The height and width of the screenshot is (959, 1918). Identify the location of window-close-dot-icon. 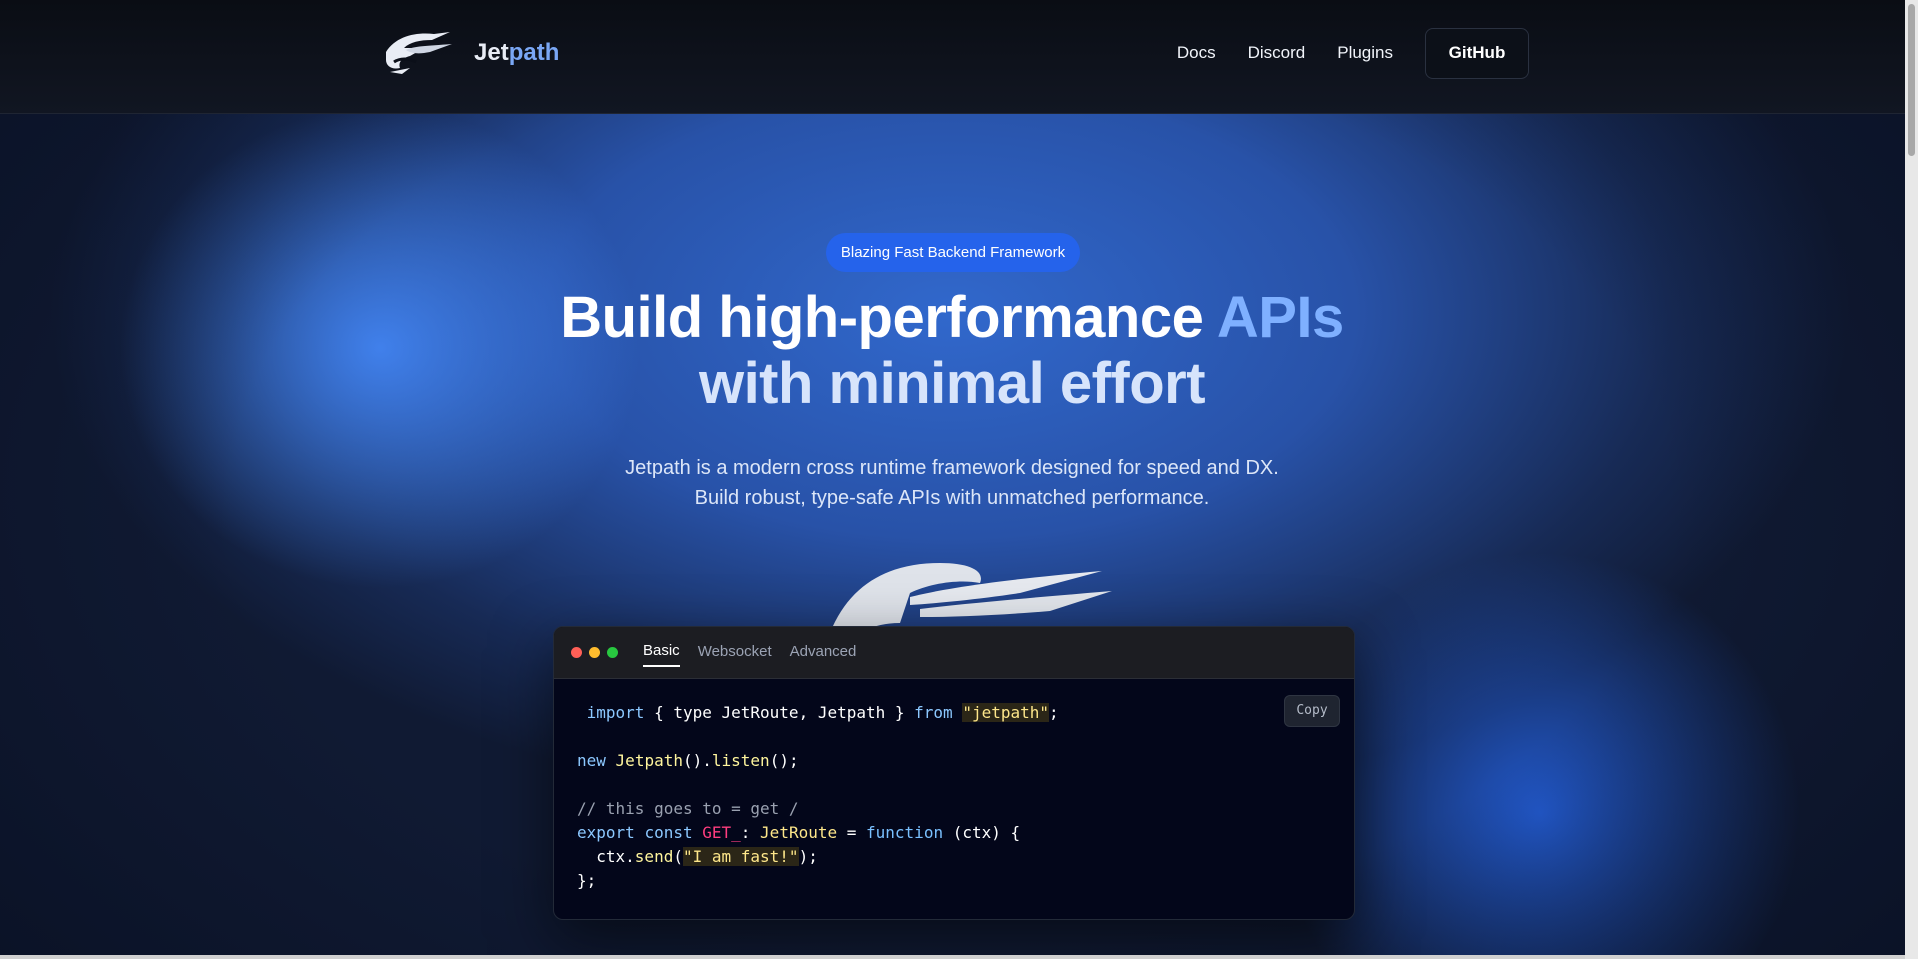
(576, 652).